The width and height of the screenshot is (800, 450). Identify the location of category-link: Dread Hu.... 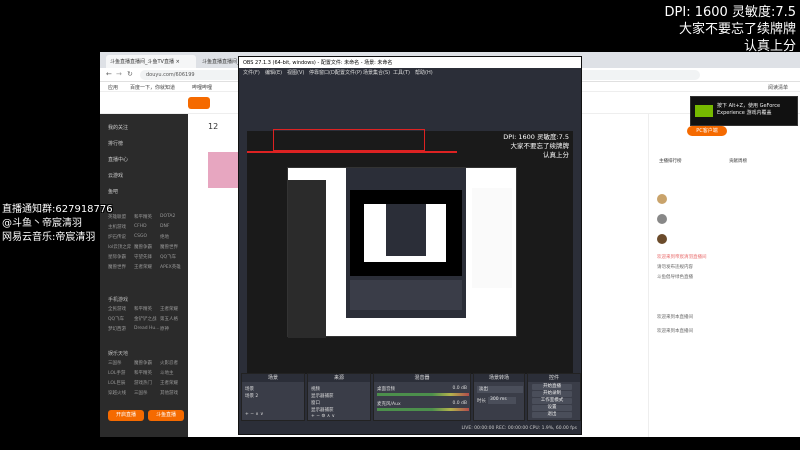
(147, 328).